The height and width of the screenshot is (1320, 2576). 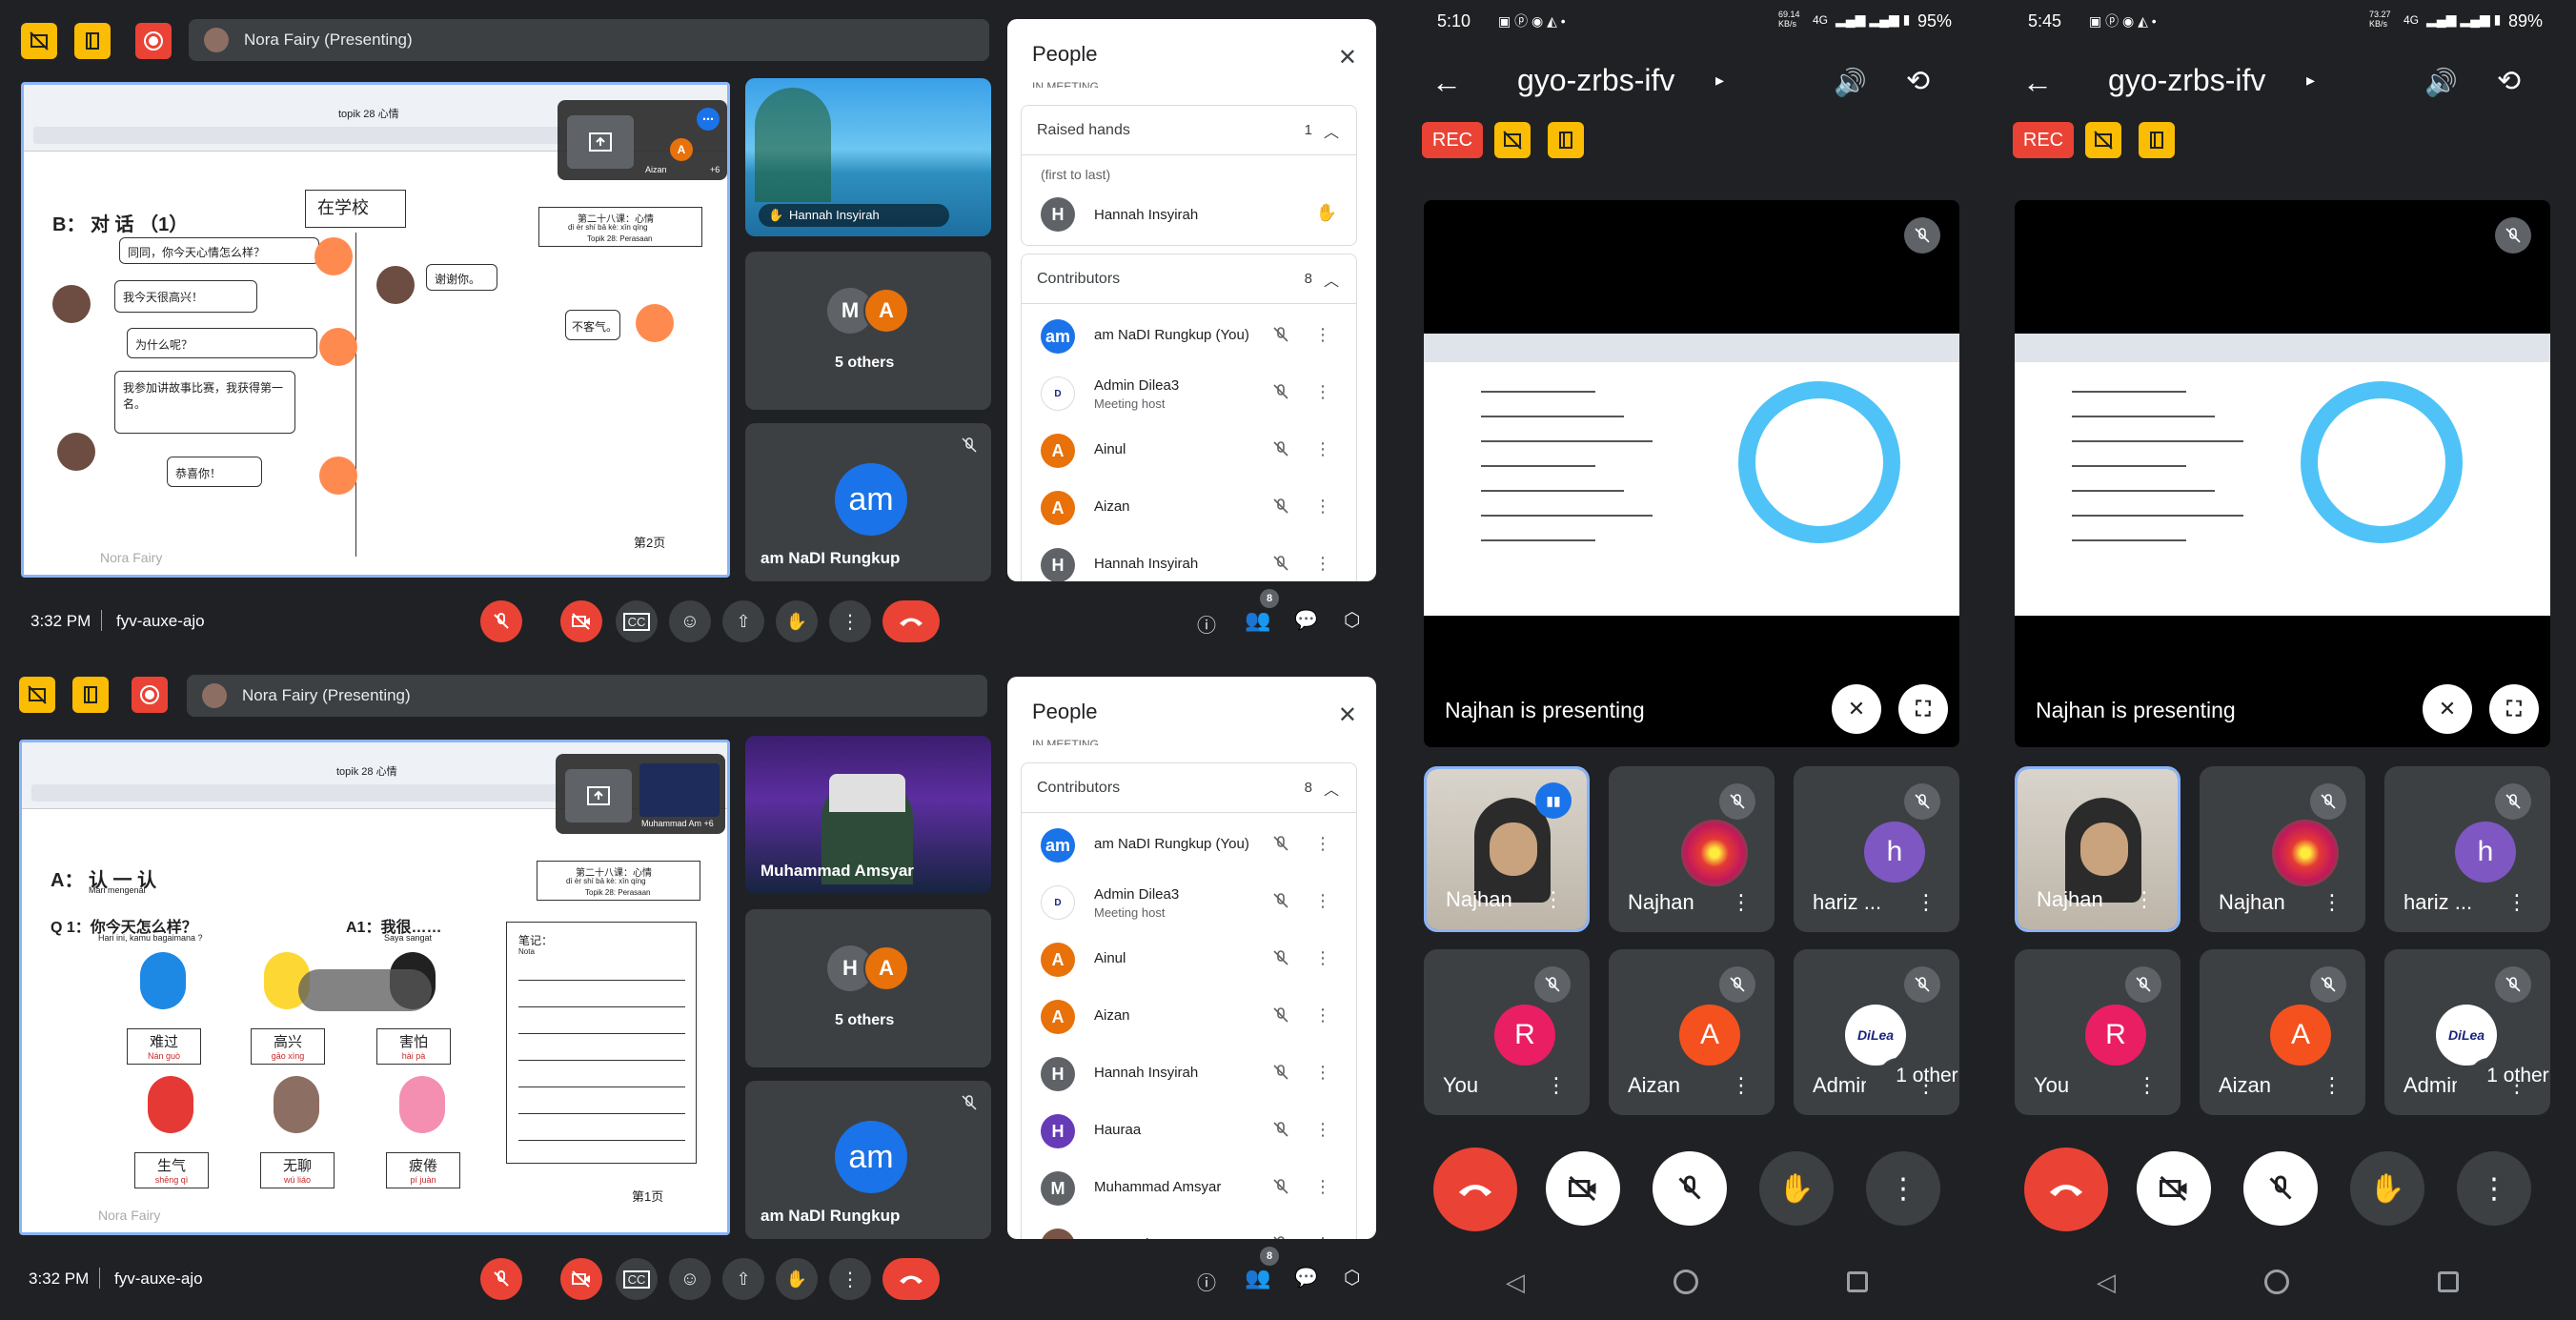 What do you see at coordinates (868, 988) in the screenshot?
I see `participant-tile: H A 5 others` at bounding box center [868, 988].